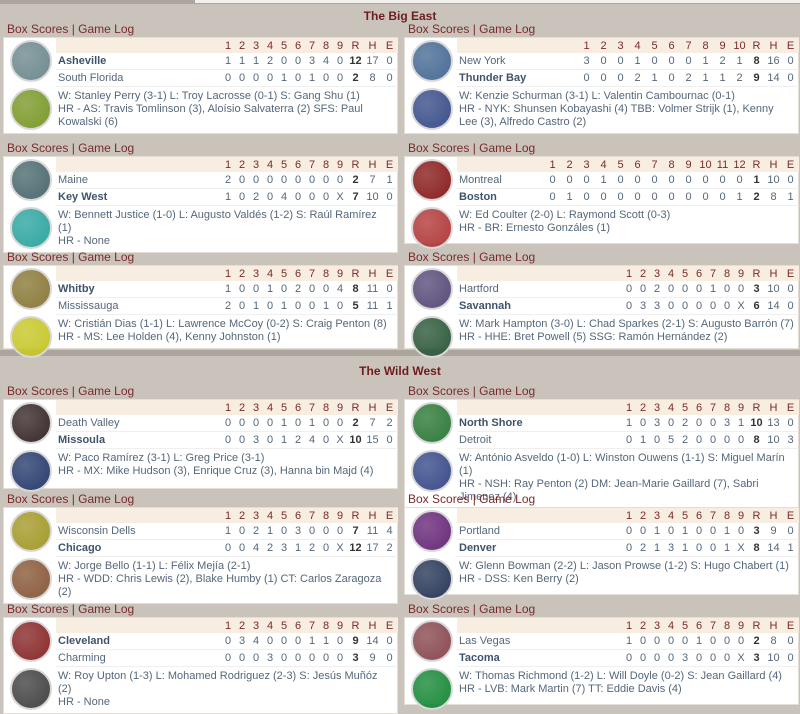 Image resolution: width=800 pixels, height=714 pixels. I want to click on inning-header: 3, so click(256, 273).